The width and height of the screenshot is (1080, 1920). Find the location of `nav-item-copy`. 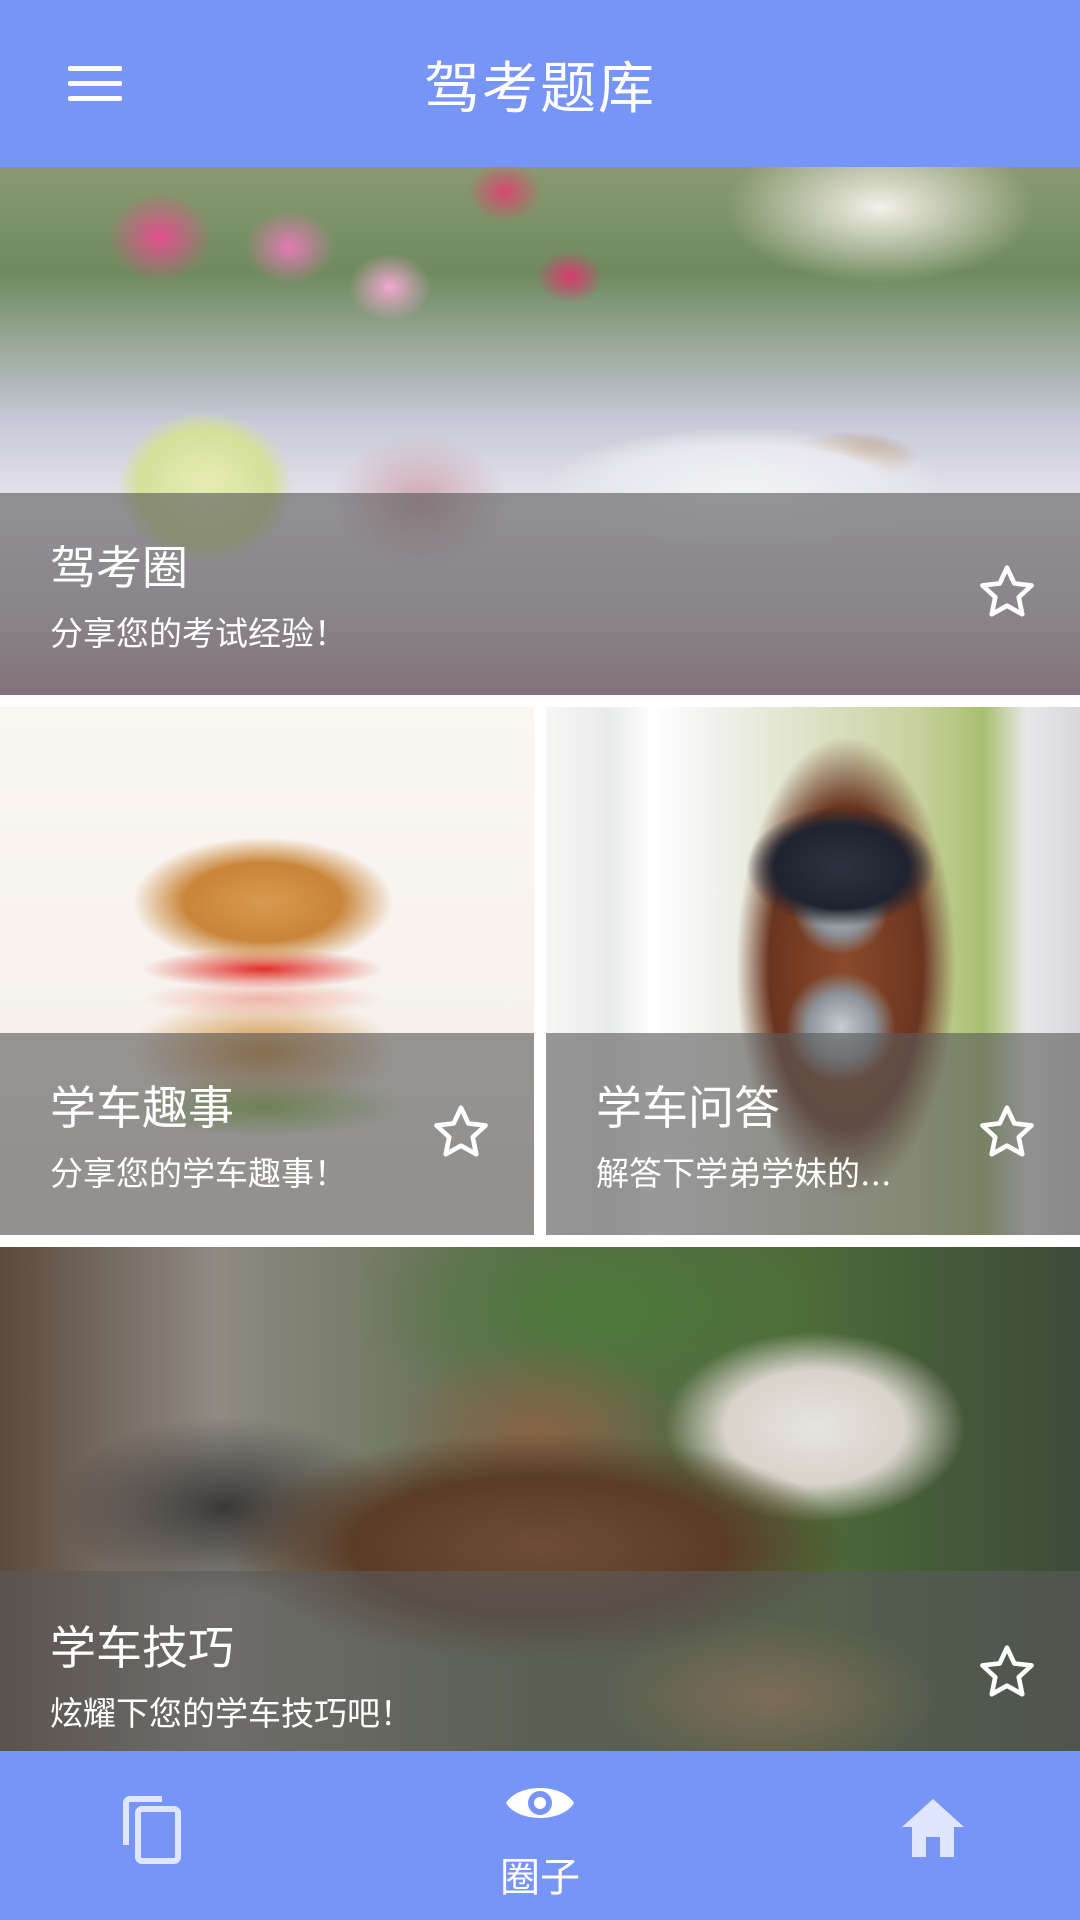

nav-item-copy is located at coordinates (155, 1841).